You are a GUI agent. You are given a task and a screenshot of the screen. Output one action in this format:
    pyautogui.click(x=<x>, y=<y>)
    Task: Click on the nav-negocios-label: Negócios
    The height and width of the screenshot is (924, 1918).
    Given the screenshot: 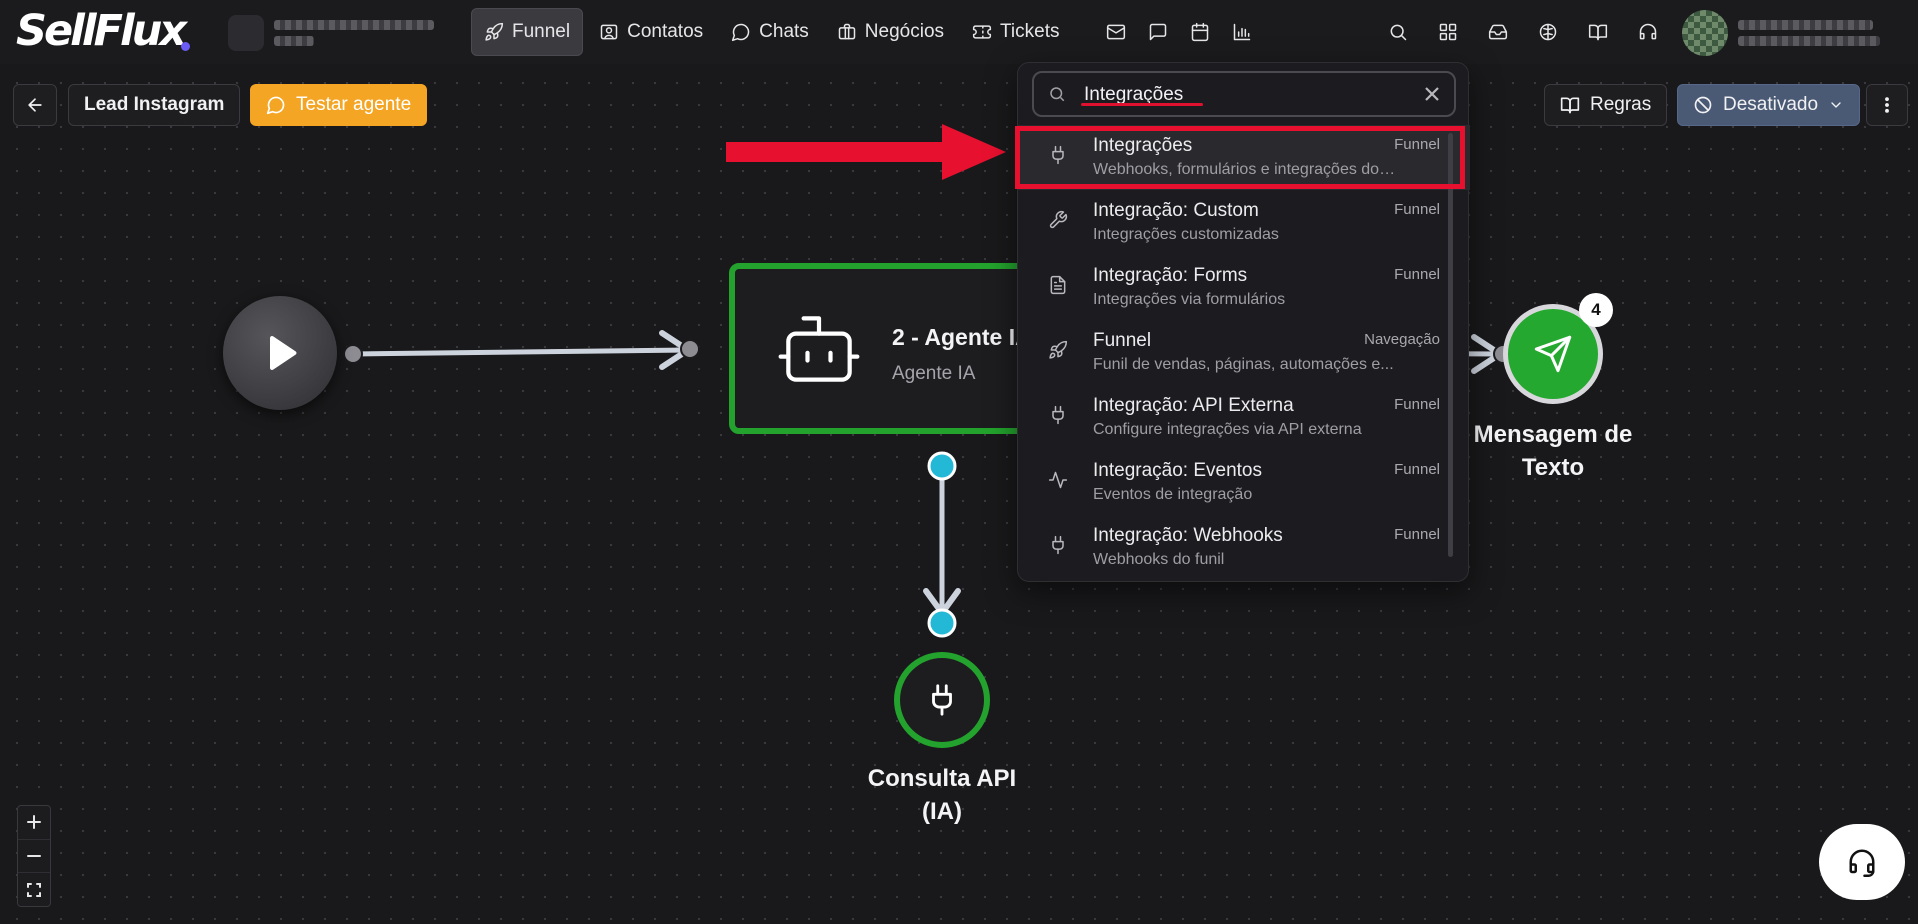 What is the action you would take?
    pyautogui.click(x=904, y=31)
    